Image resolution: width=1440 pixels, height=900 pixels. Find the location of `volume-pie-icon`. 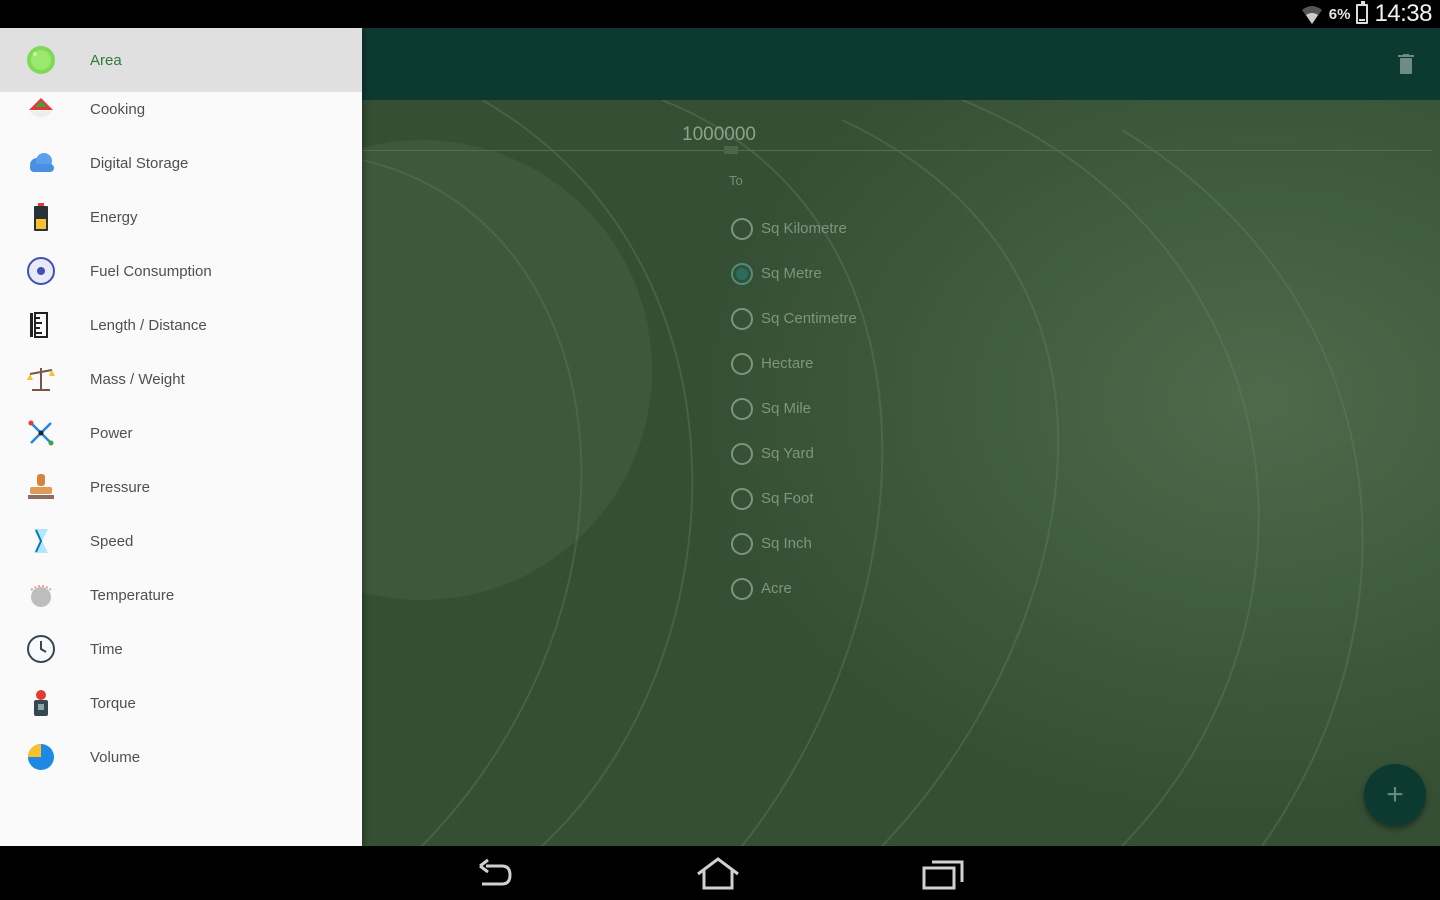

volume-pie-icon is located at coordinates (41, 757).